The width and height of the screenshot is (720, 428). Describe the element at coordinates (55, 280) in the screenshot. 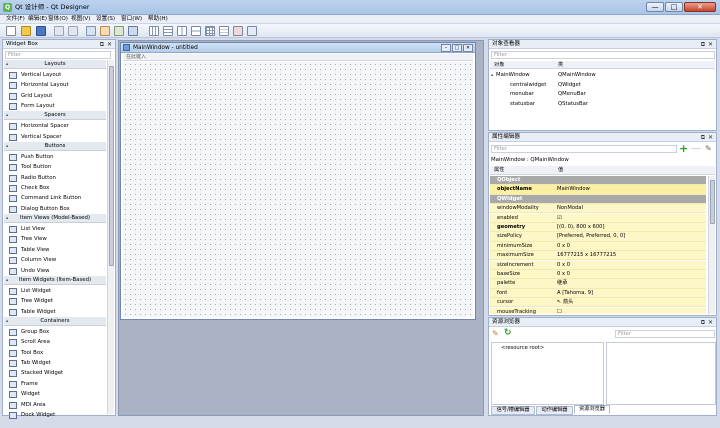

I see `category-header: ▴ Item Widgets (Item-Based)` at that location.